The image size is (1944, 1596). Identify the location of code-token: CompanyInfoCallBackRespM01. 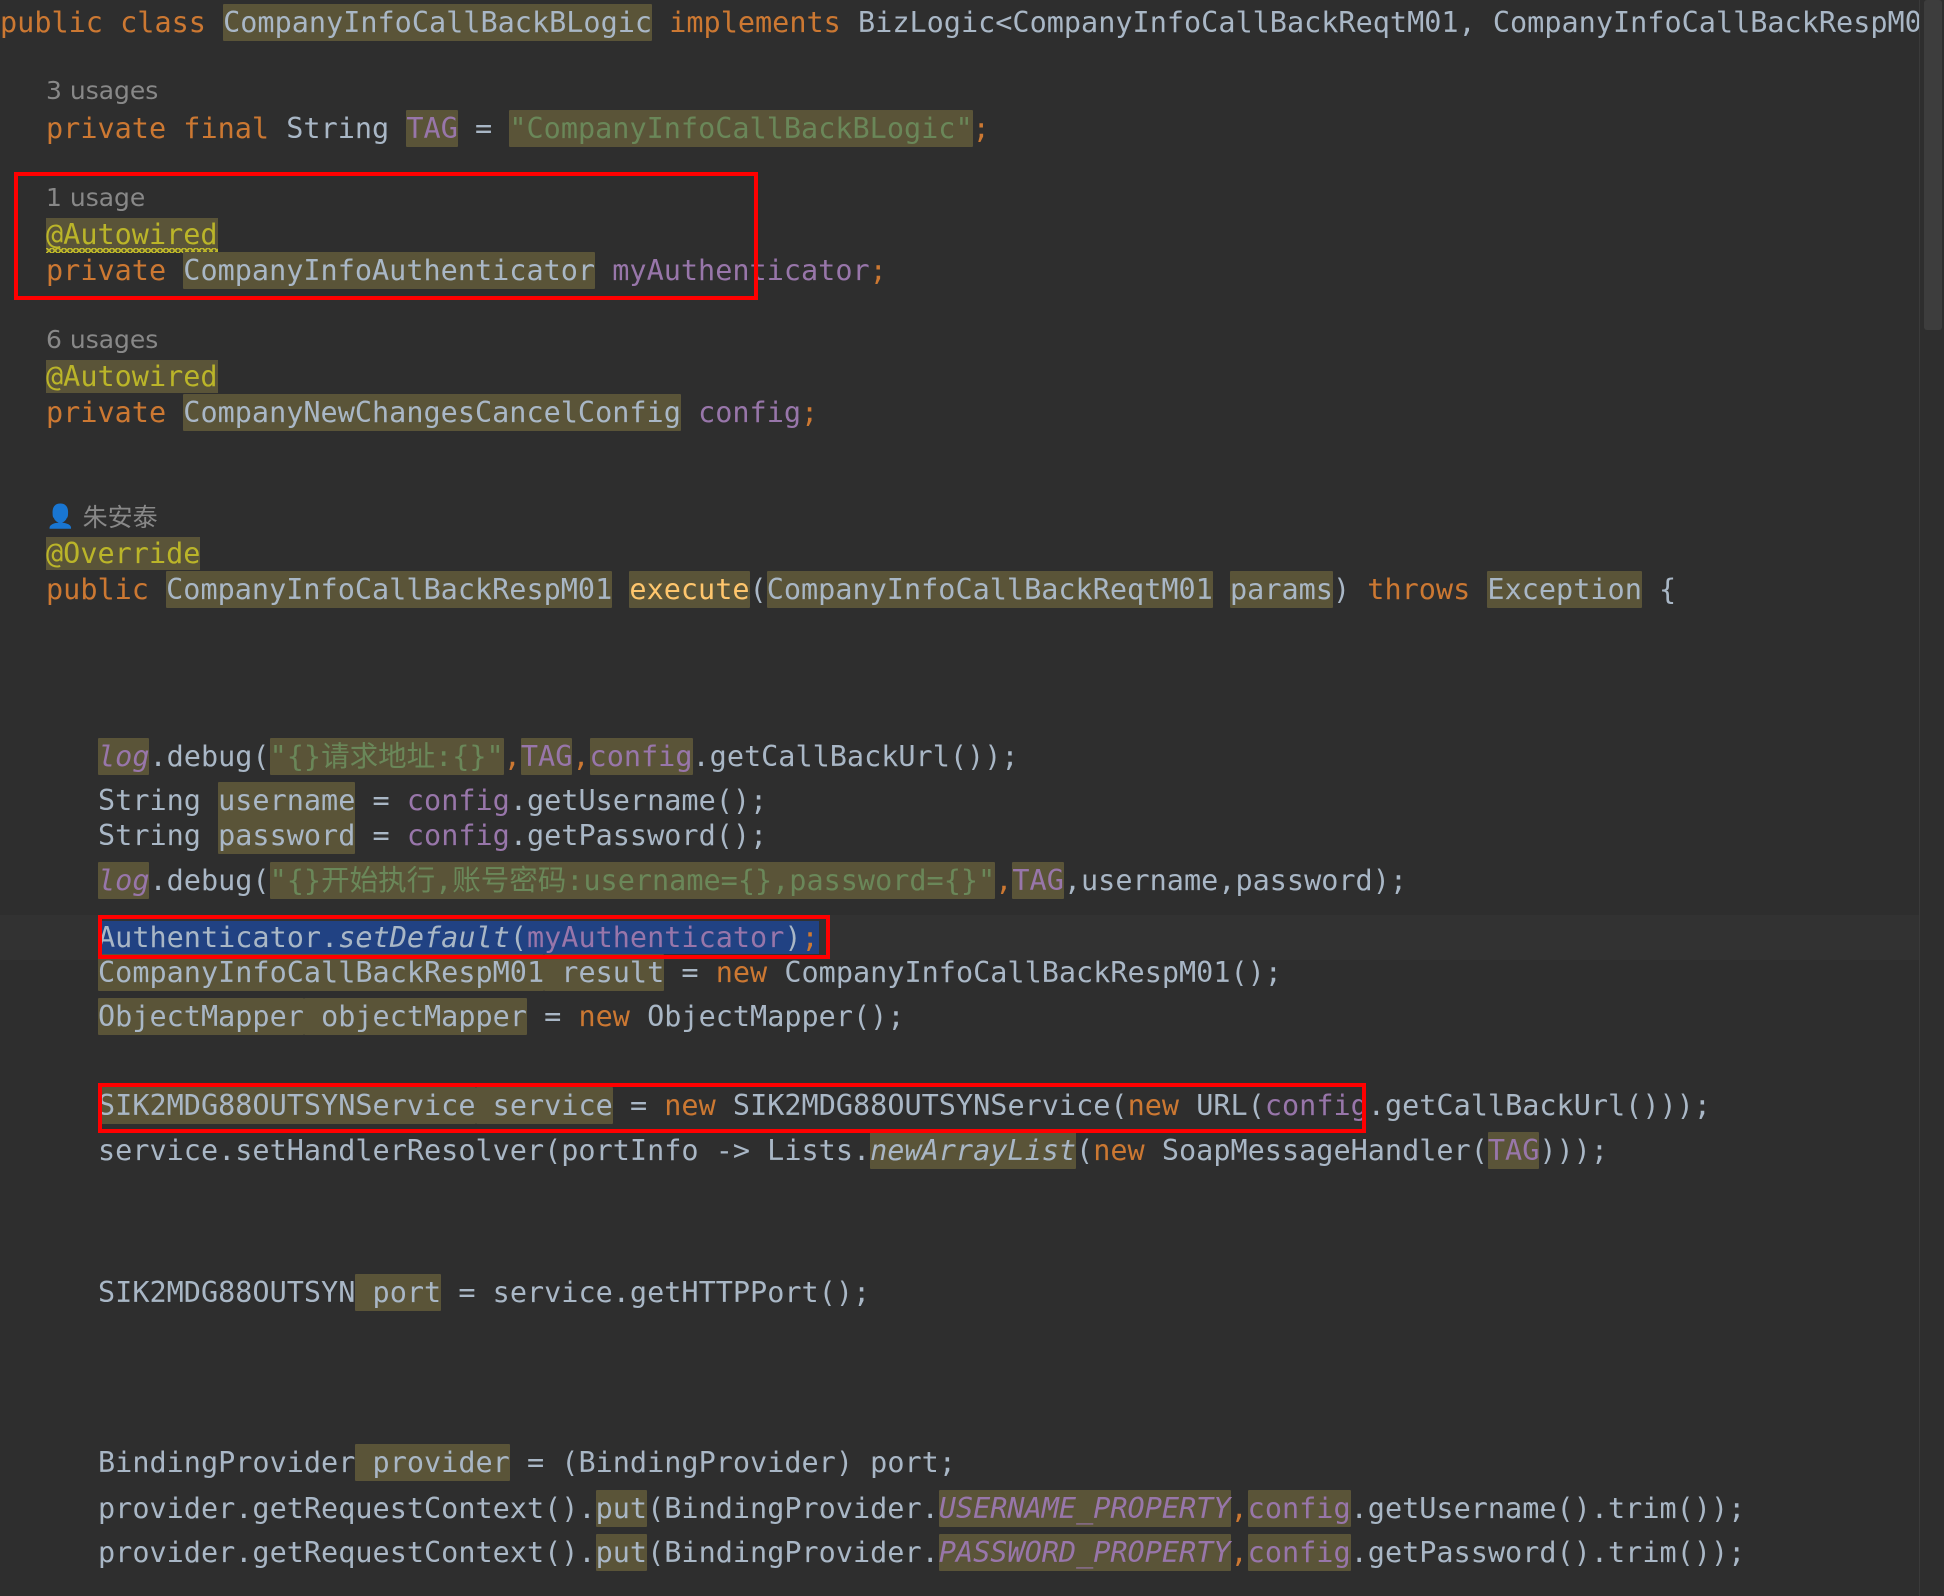
(321, 972).